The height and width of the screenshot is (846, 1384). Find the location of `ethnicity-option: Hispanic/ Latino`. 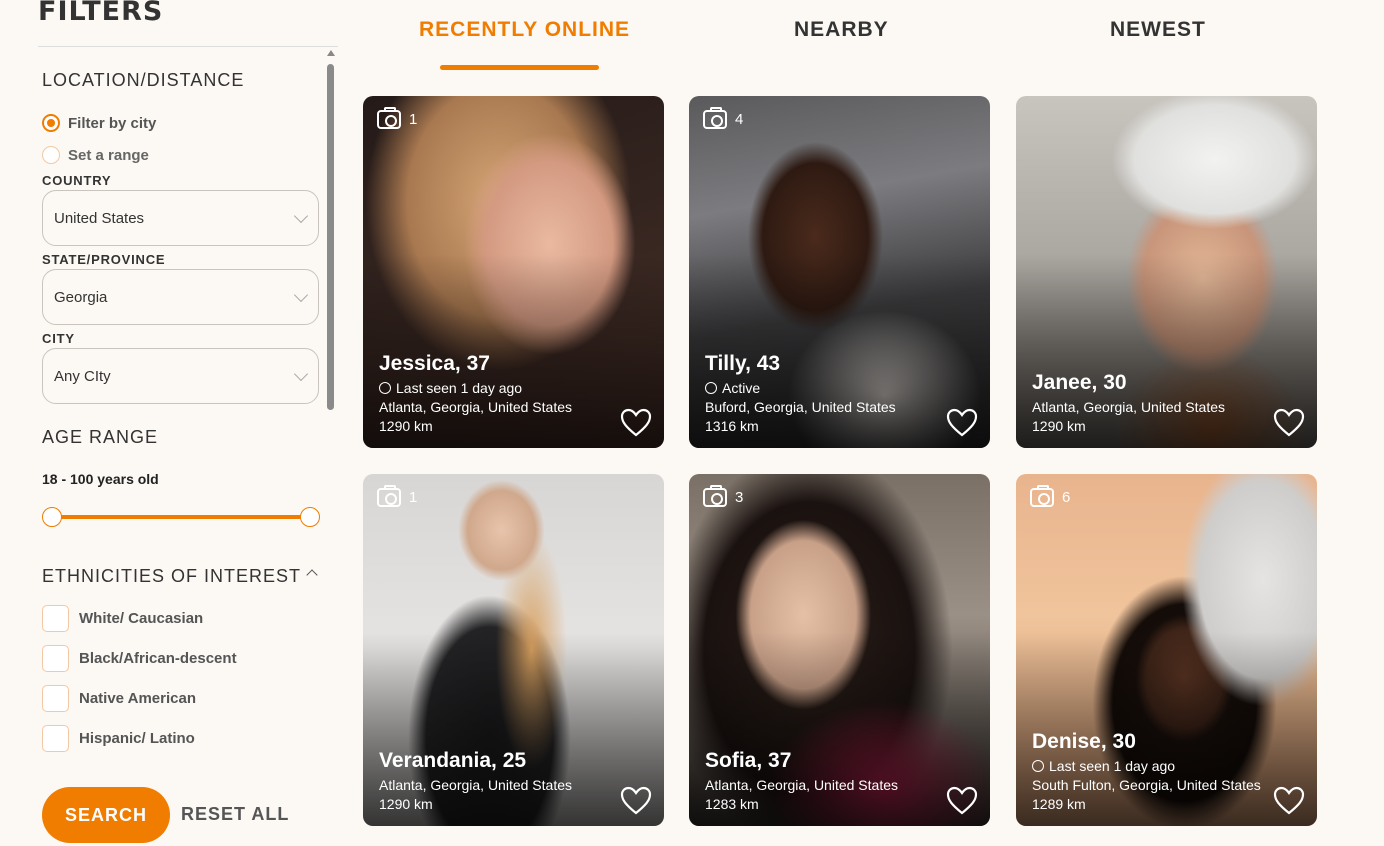

ethnicity-option: Hispanic/ Latino is located at coordinates (118, 738).